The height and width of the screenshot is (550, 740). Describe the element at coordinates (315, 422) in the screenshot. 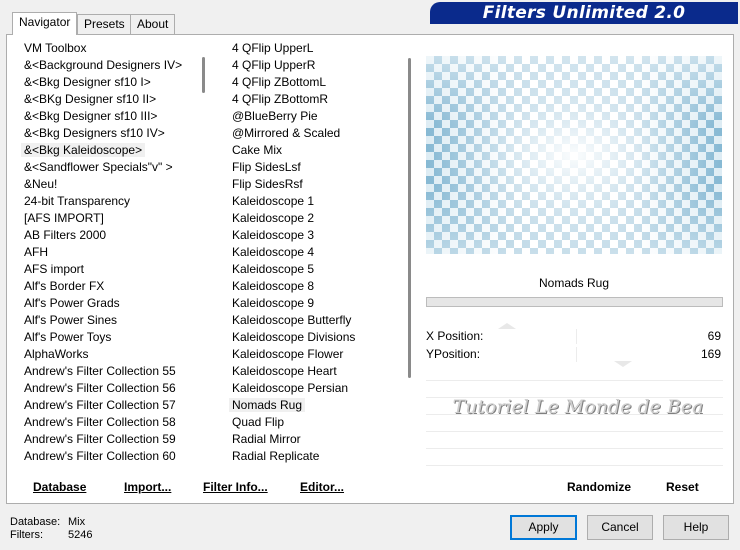

I see `filter-item: Quad Flip` at that location.